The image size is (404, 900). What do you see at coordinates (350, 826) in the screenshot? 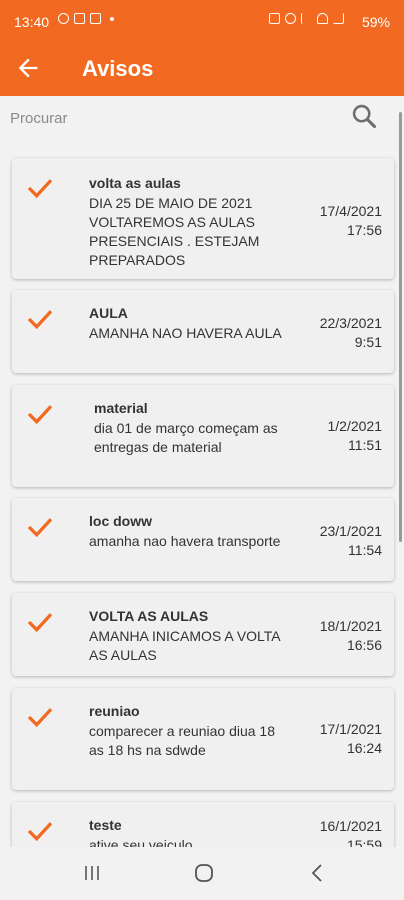
I see `notice-date: 16/1/2021` at bounding box center [350, 826].